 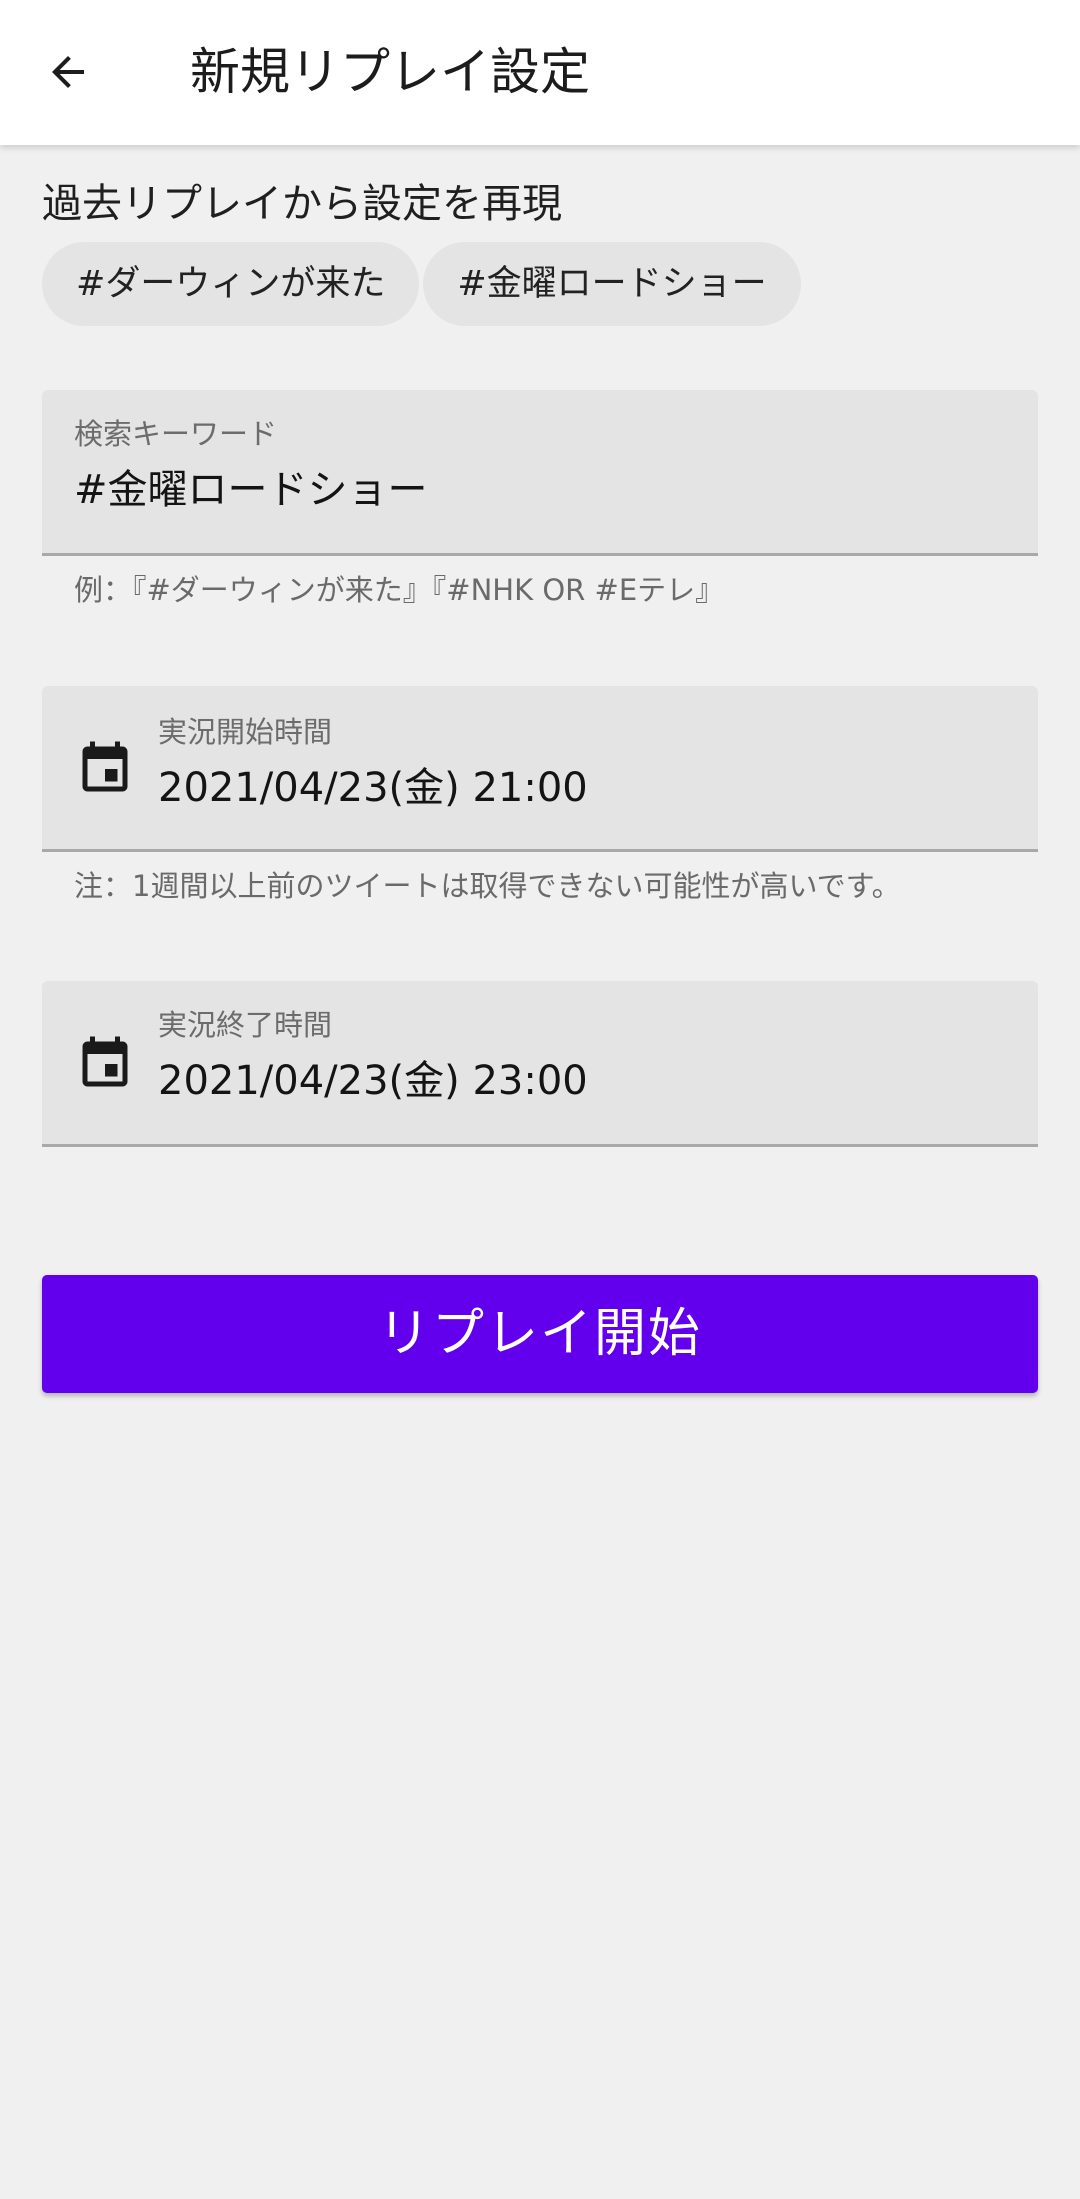 What do you see at coordinates (390, 72) in the screenshot?
I see `page-title: 新規リプレイ設定` at bounding box center [390, 72].